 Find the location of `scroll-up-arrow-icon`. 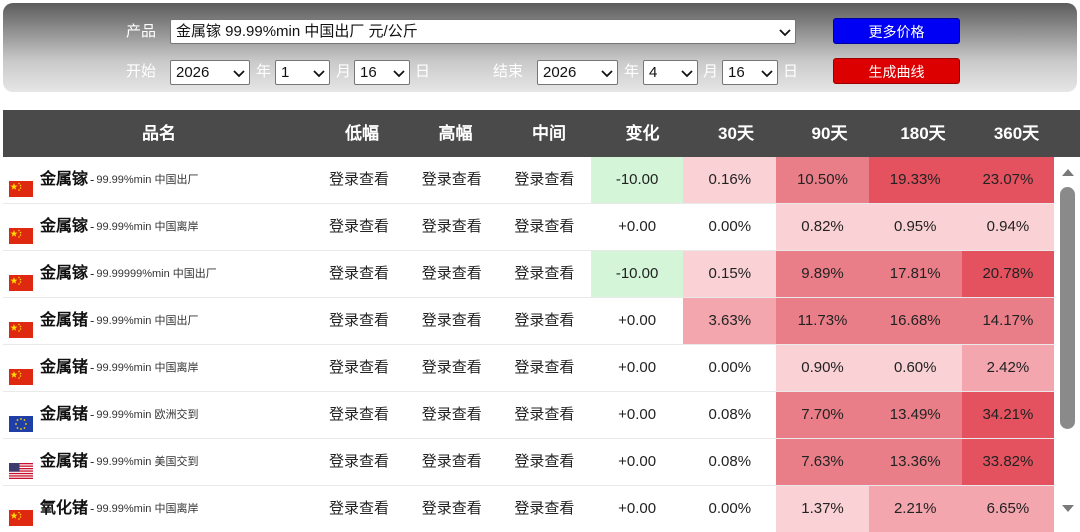

scroll-up-arrow-icon is located at coordinates (1068, 172).